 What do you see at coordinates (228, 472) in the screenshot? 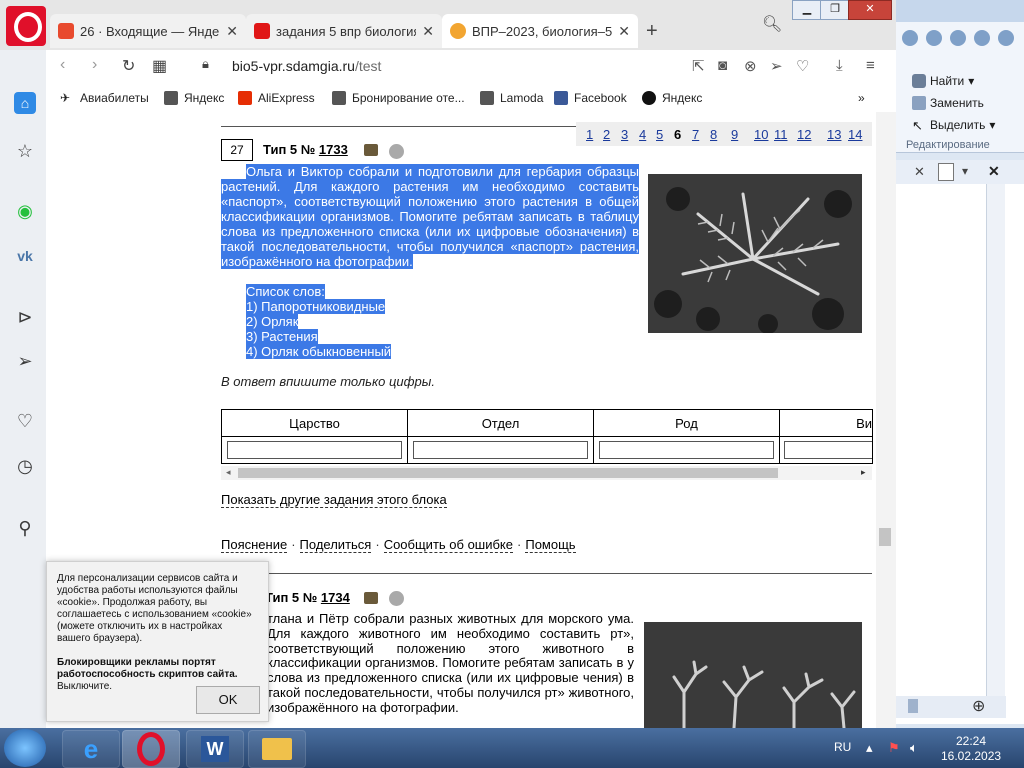
I see `scroll-left-icon: ◂` at bounding box center [228, 472].